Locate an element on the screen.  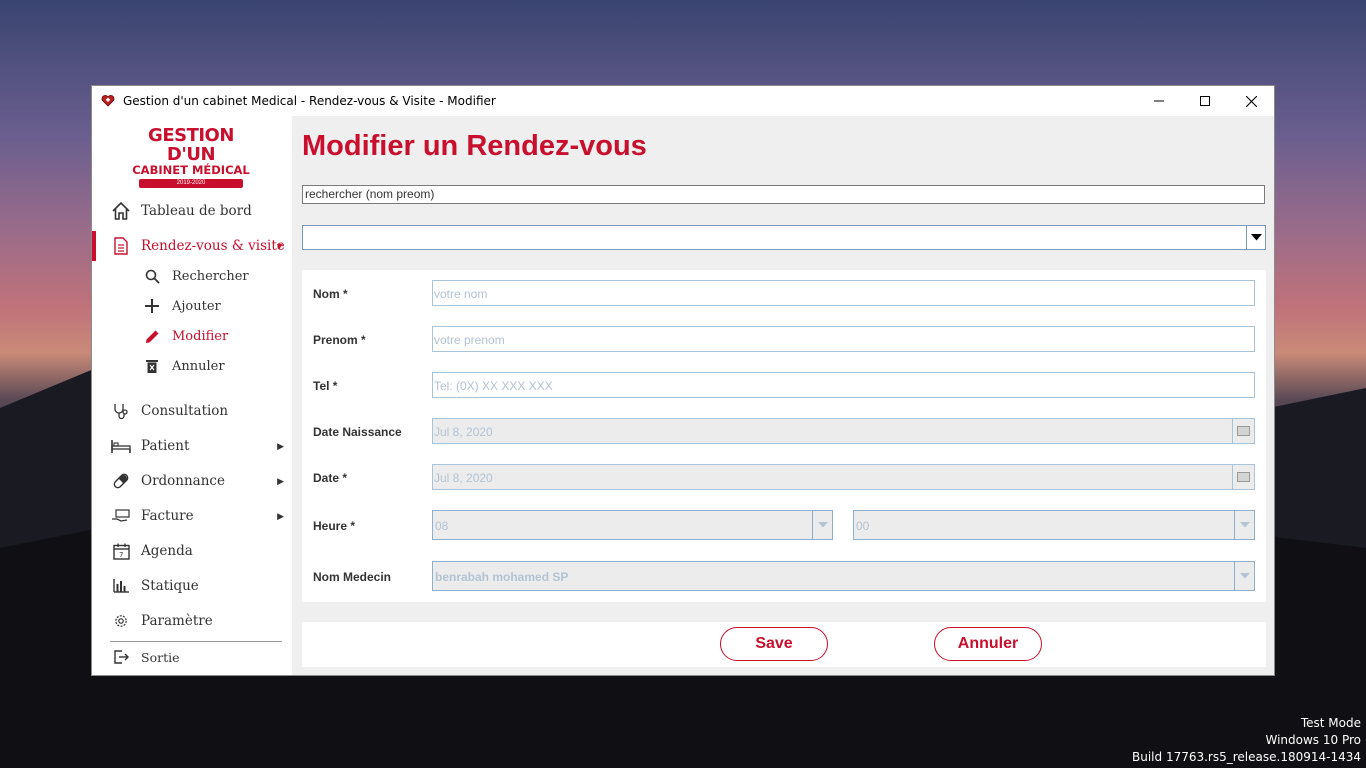
nom-label: Nom * is located at coordinates (330, 294).